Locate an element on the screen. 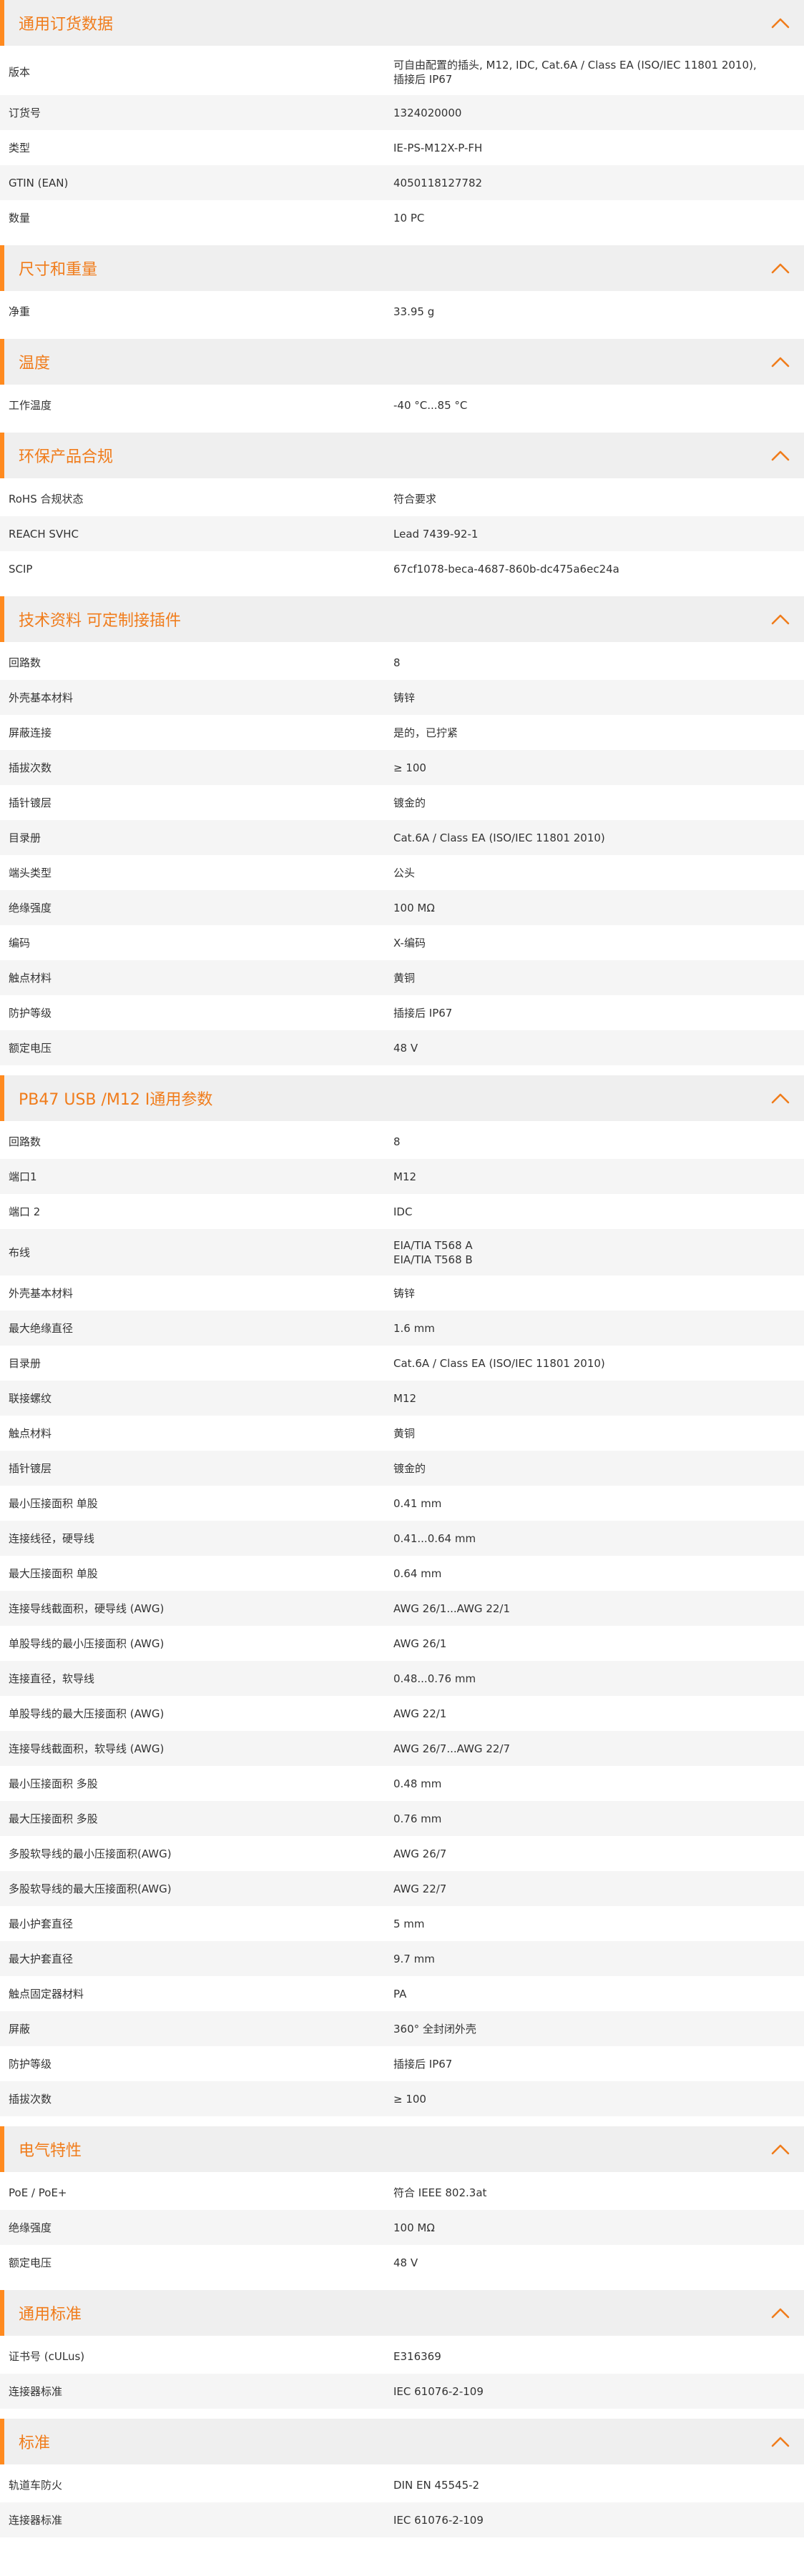 This screenshot has height=2576, width=804. row-value: 10 PC is located at coordinates (409, 217).